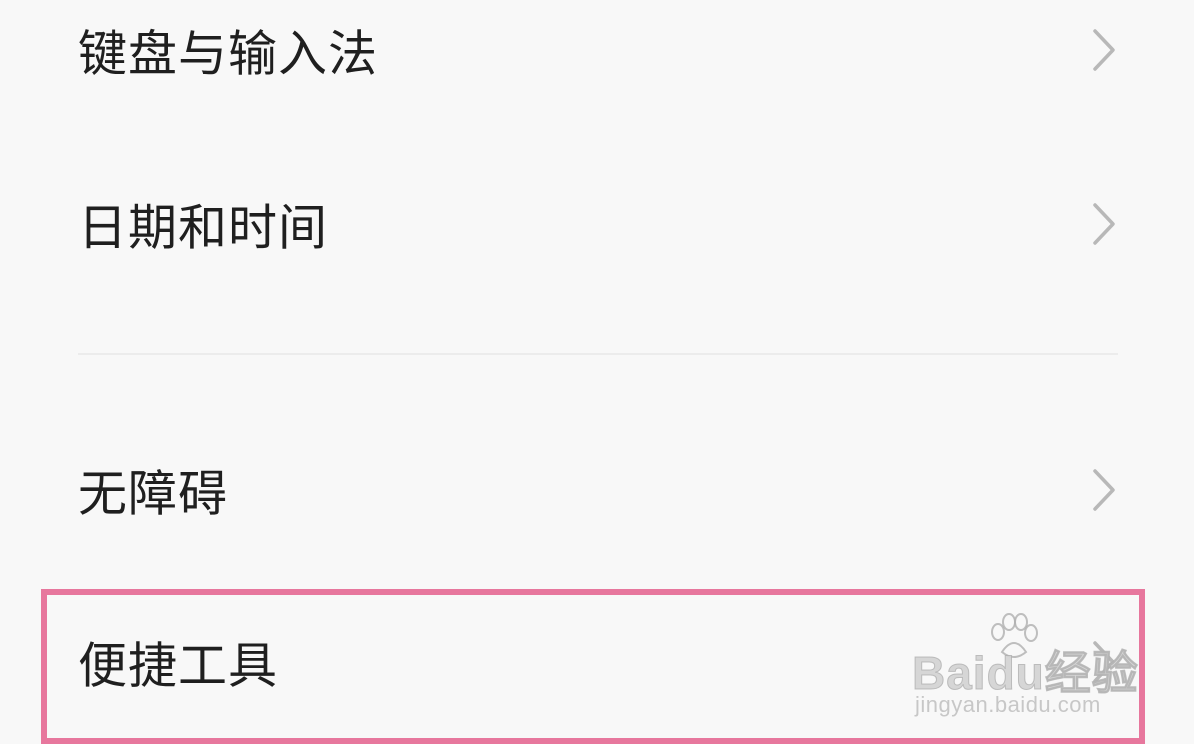  Describe the element at coordinates (598, 354) in the screenshot. I see `section-divider` at that location.